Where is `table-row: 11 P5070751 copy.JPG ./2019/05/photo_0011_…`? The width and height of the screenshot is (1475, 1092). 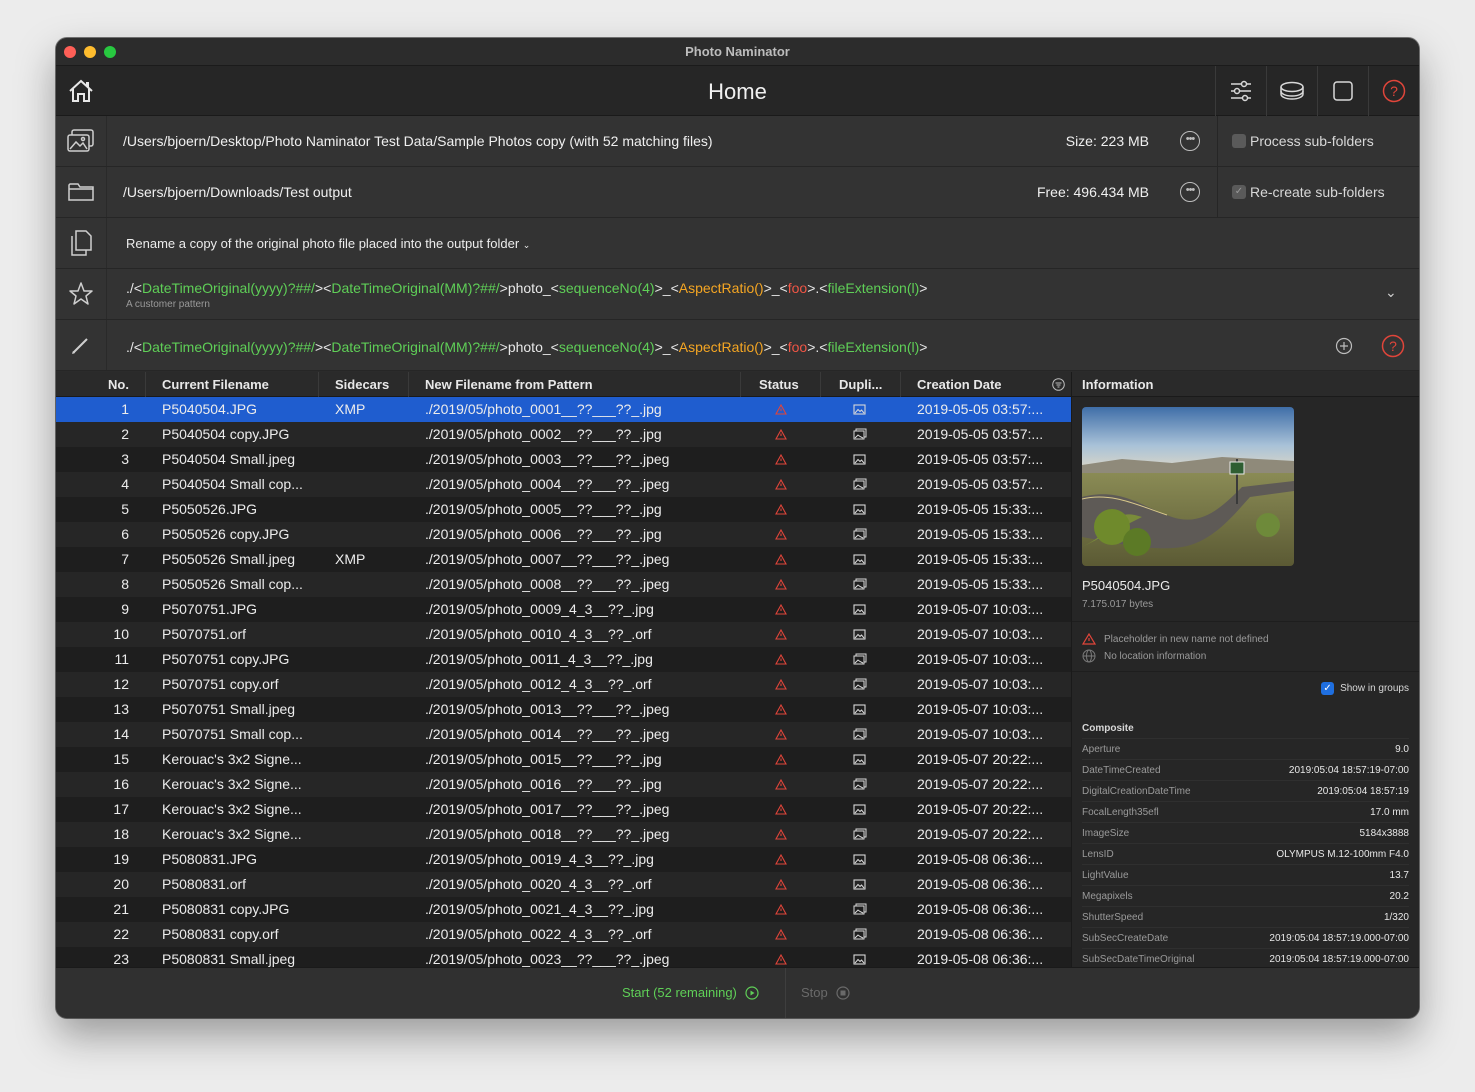 table-row: 11 P5070751 copy.JPG ./2019/05/photo_0011_… is located at coordinates (563, 659).